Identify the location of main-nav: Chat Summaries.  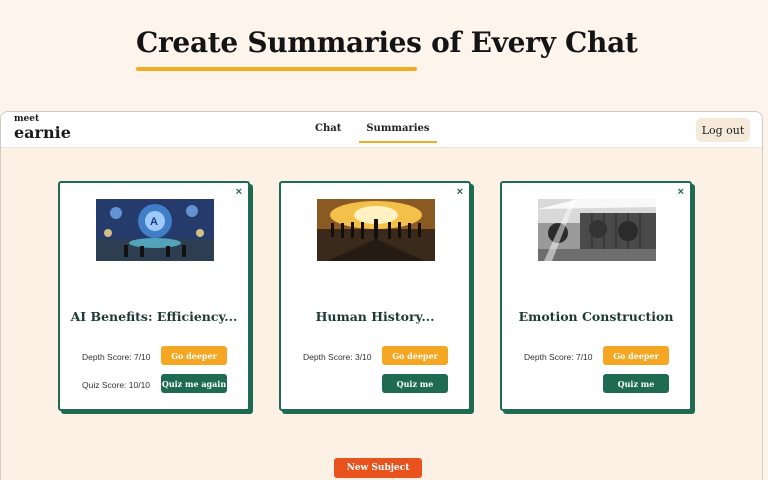
(376, 133).